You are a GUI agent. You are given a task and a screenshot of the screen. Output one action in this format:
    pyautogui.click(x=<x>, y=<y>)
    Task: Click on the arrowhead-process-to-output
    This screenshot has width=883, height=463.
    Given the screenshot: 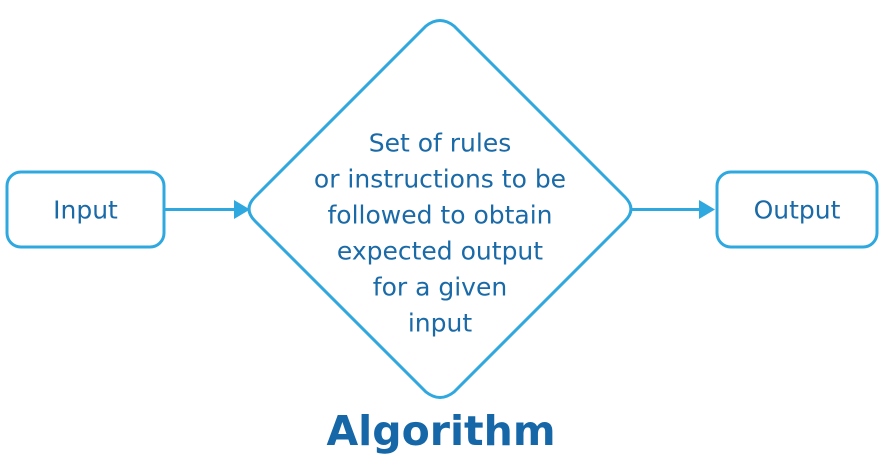 What is the action you would take?
    pyautogui.click(x=707, y=209)
    